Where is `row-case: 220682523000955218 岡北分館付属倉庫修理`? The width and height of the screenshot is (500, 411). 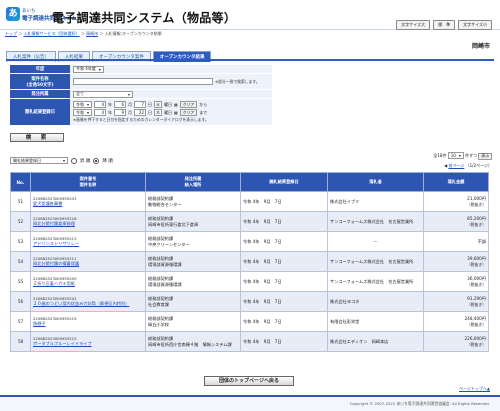
row-case: 220682523000955218 岡北分館付属倉庫修理 is located at coordinates (88, 221).